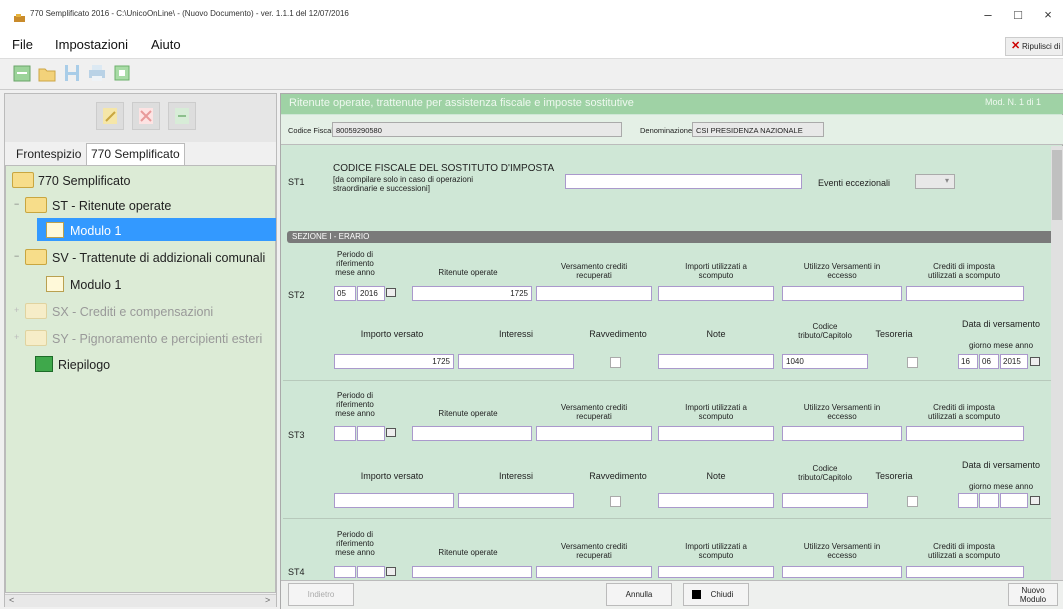 The width and height of the screenshot is (1063, 609). What do you see at coordinates (23, 180) in the screenshot?
I see `folder-icon` at bounding box center [23, 180].